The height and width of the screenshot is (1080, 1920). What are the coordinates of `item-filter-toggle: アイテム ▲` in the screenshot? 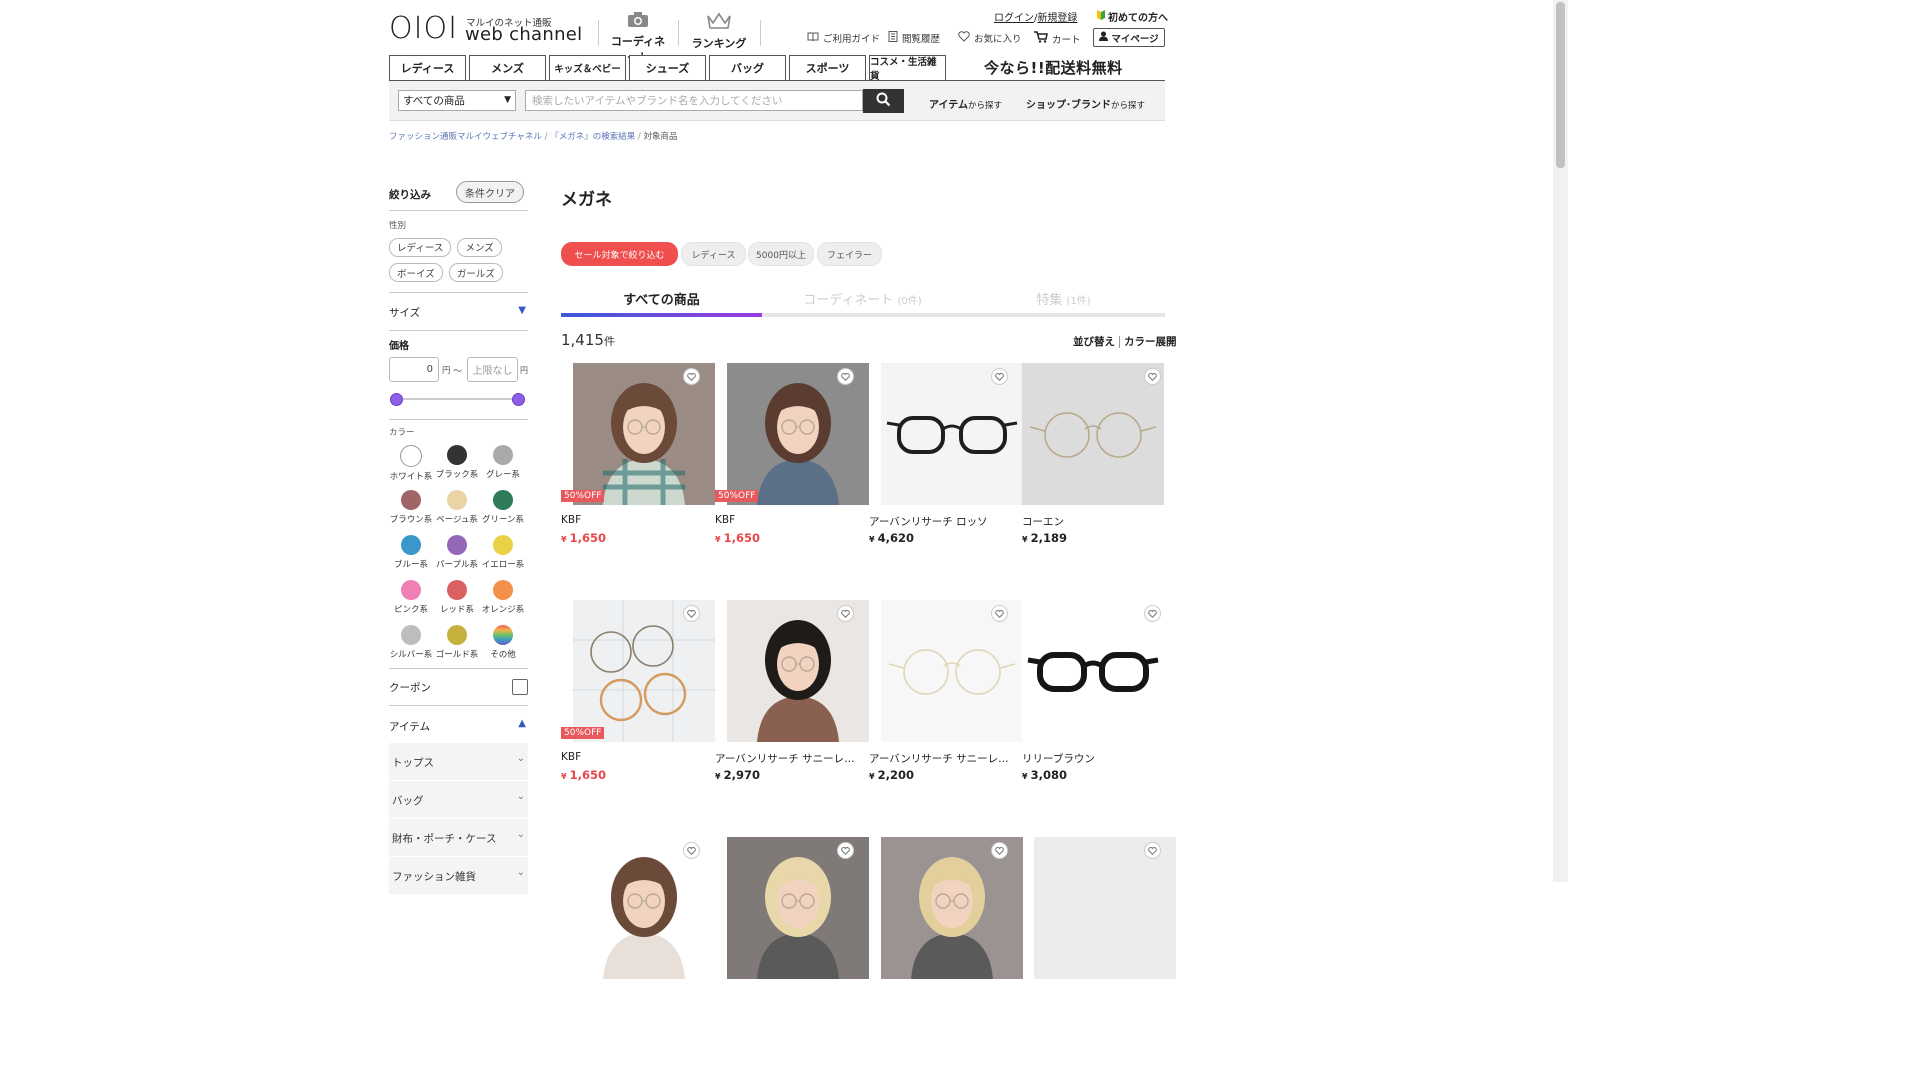 It's located at (458, 724).